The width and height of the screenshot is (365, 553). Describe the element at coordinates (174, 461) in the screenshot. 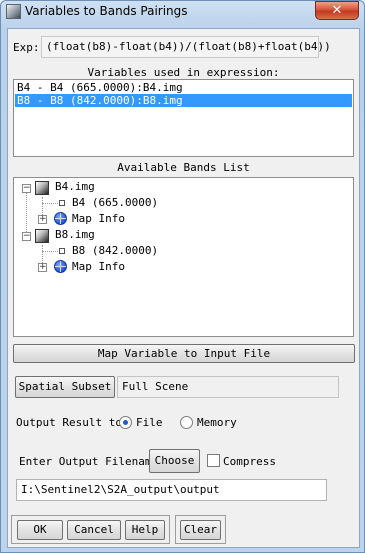

I see `choose-button: Choose` at that location.